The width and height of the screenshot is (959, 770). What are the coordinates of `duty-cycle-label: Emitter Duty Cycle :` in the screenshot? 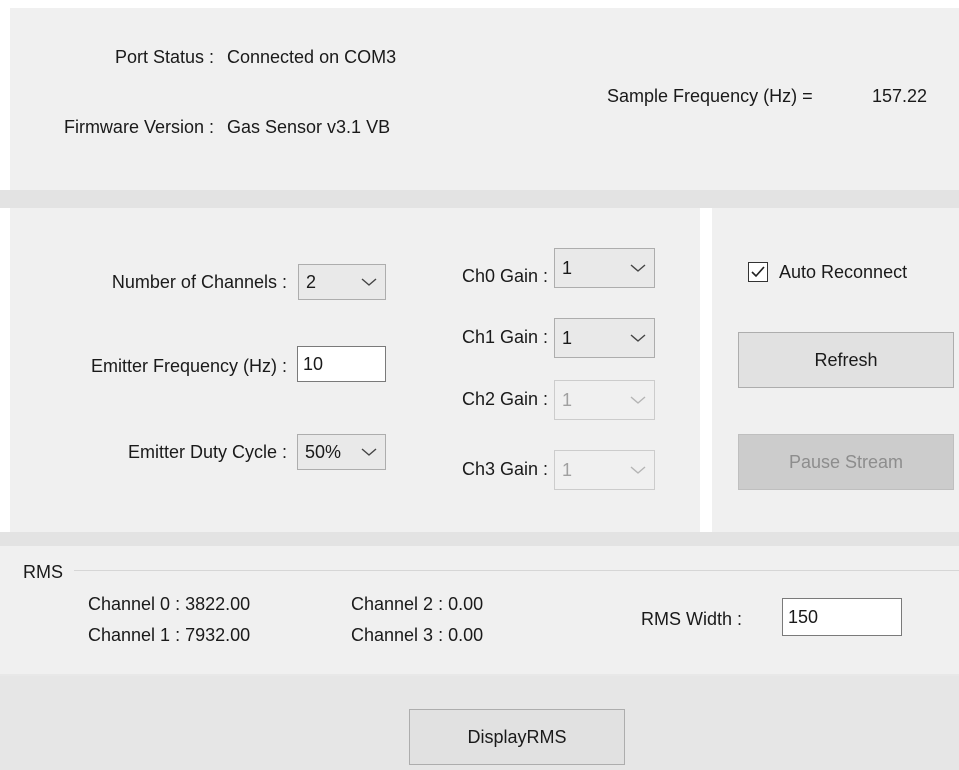 It's located at (207, 452).